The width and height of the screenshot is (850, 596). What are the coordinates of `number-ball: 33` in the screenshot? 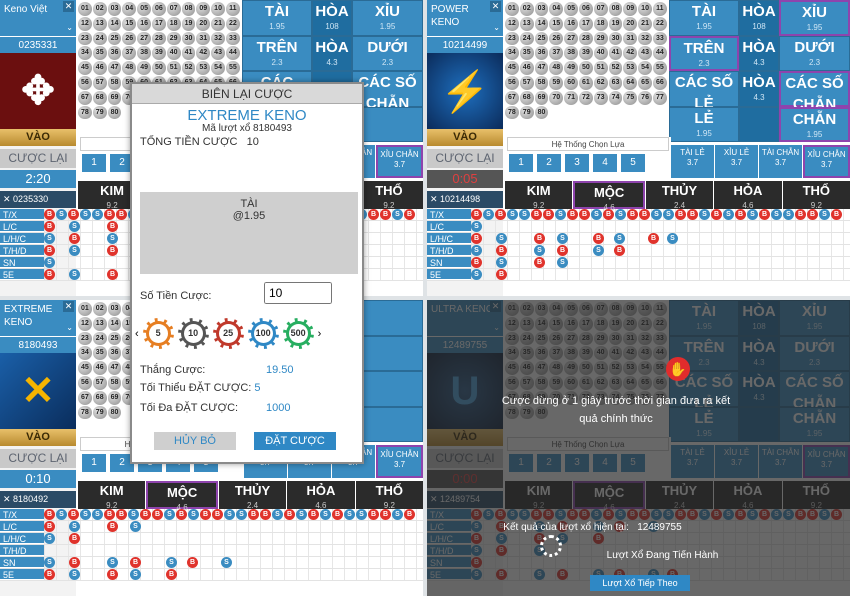 It's located at (659, 38).